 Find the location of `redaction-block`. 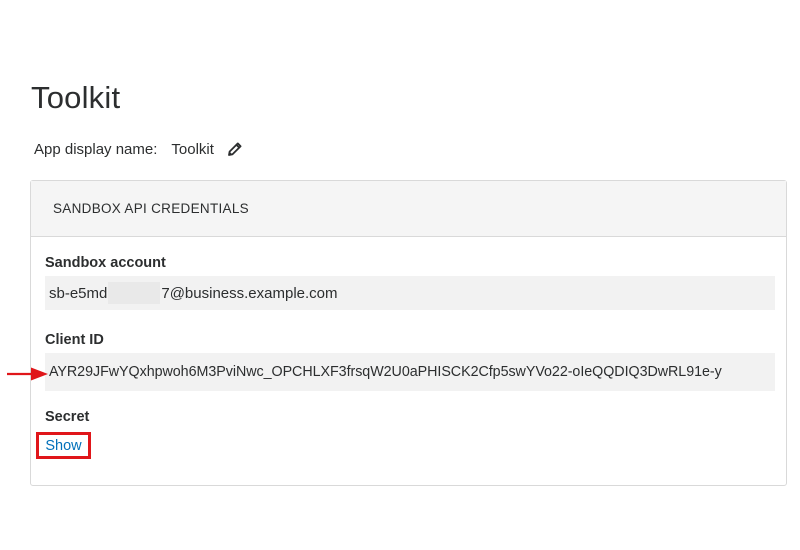

redaction-block is located at coordinates (134, 293).